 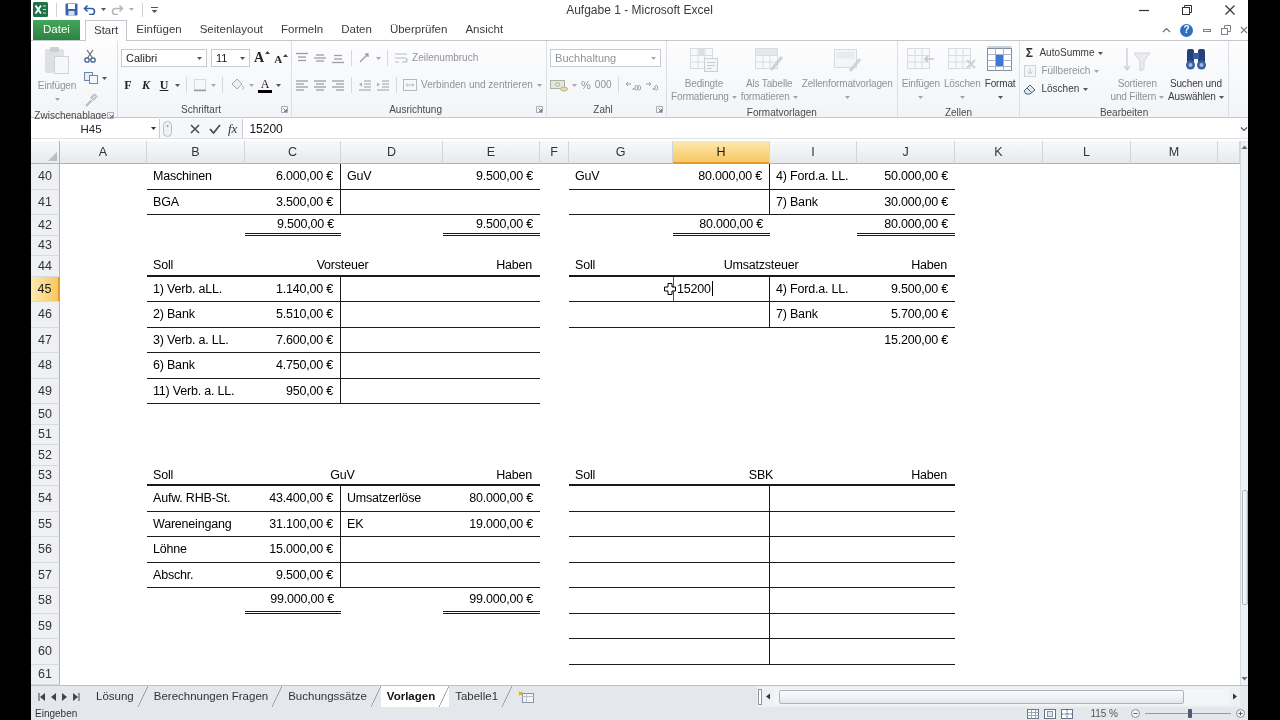 What do you see at coordinates (1244, 413) in the screenshot?
I see `vertical-scrollbar` at bounding box center [1244, 413].